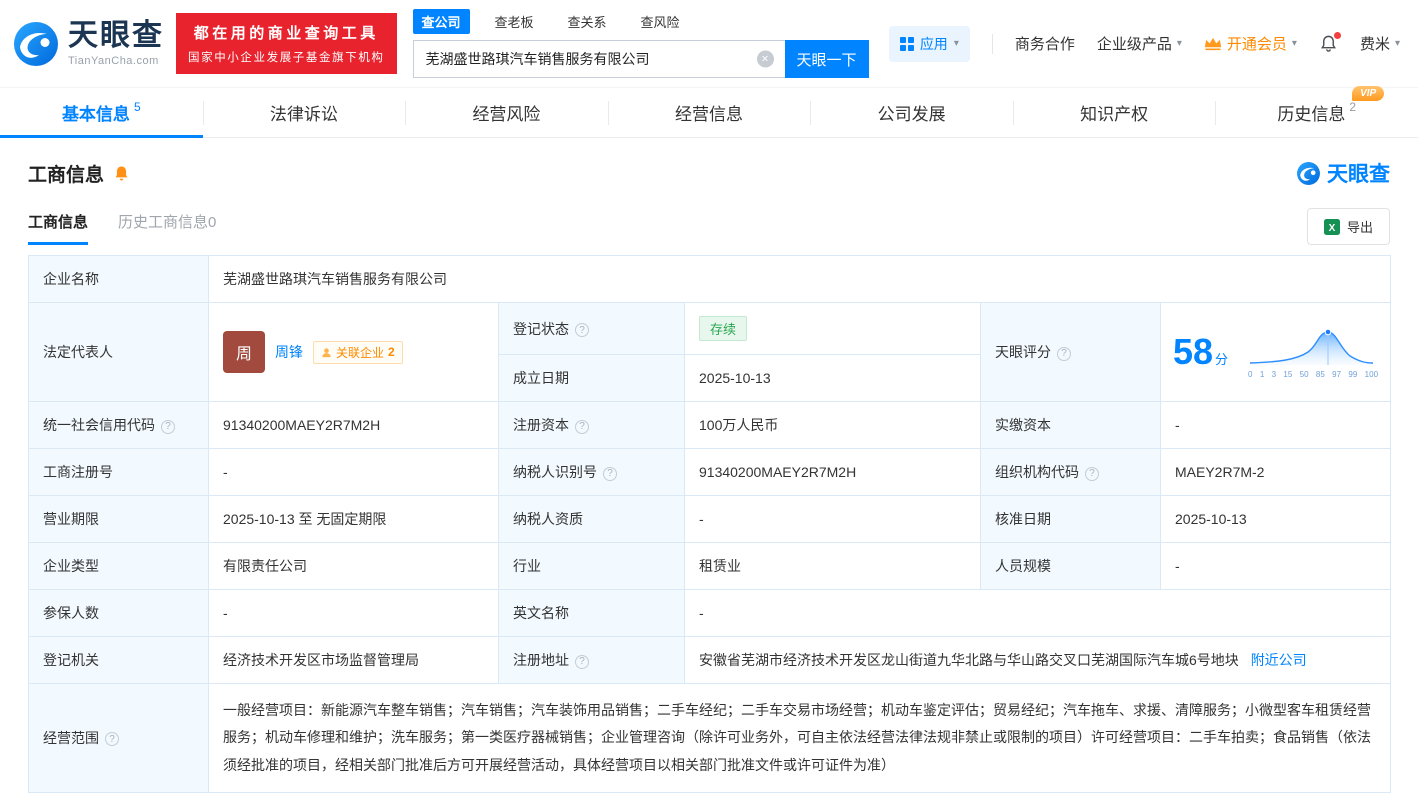 The height and width of the screenshot is (793, 1418). I want to click on header-right-nav: 应用 ▾ 商务合作 企业级产品 ▾ 开通会员 ▾ 费米 ▾, so click(1144, 43).